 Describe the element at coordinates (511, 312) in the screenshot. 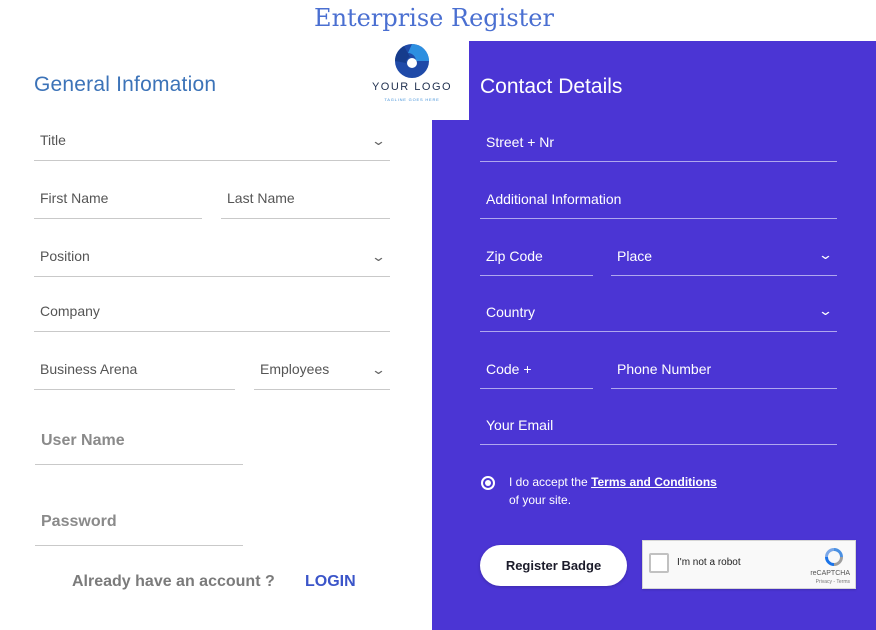

I see `country-label: Country` at that location.